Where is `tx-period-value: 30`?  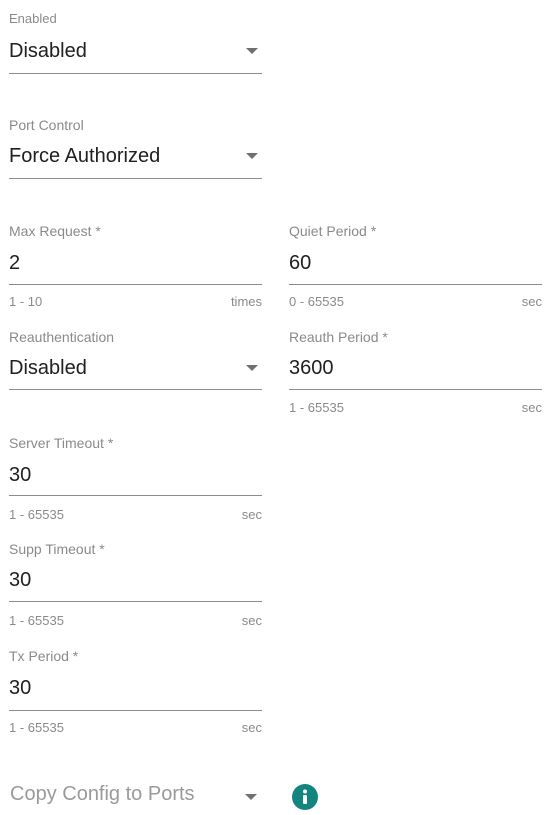 tx-period-value: 30 is located at coordinates (20, 688).